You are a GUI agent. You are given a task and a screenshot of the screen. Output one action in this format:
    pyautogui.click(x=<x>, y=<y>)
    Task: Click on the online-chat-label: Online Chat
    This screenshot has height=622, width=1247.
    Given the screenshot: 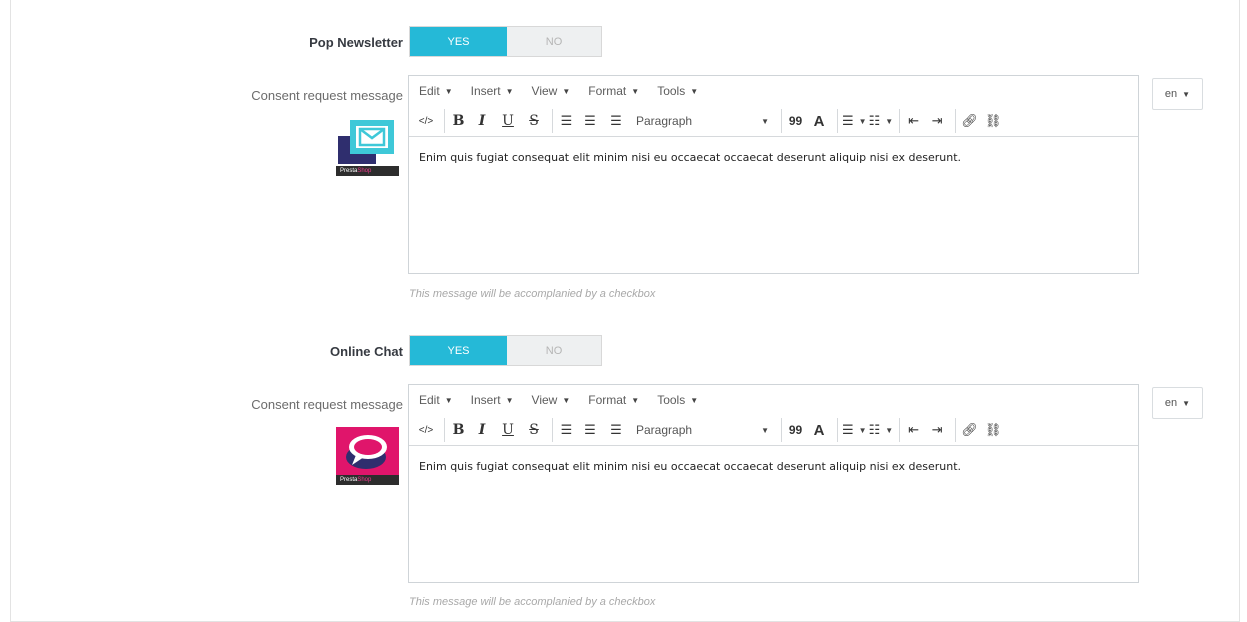 What is the action you would take?
    pyautogui.click(x=366, y=351)
    